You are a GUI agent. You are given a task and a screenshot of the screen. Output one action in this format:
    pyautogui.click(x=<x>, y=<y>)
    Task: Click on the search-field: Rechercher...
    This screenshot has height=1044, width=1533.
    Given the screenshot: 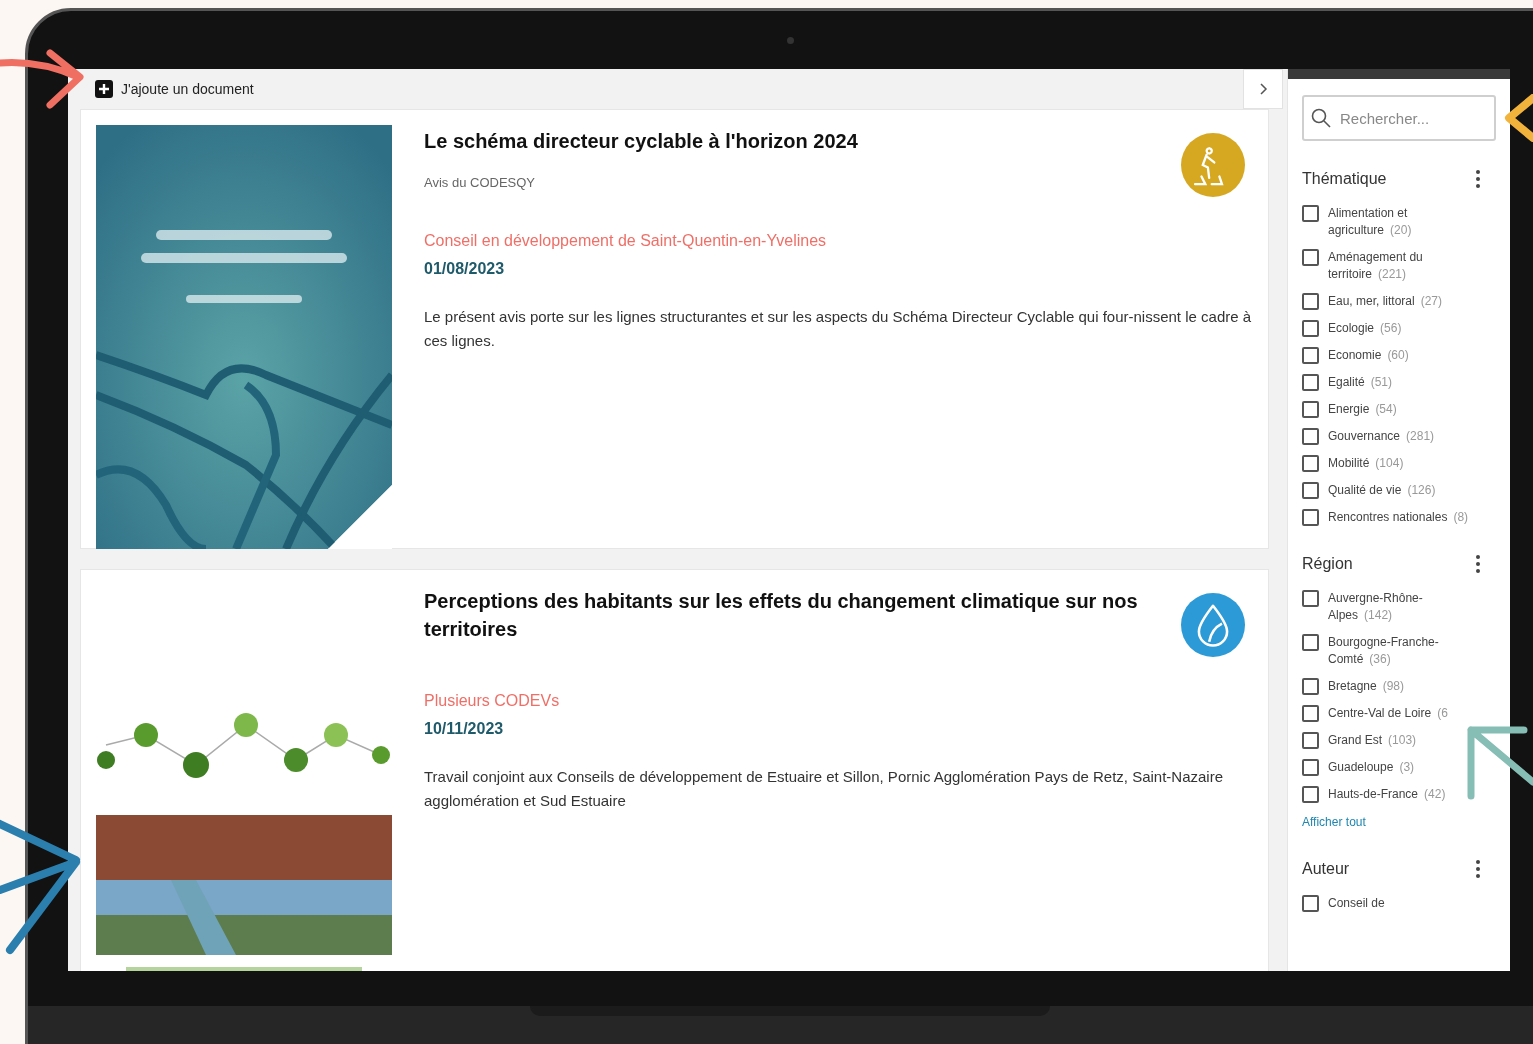 What is the action you would take?
    pyautogui.click(x=1399, y=118)
    